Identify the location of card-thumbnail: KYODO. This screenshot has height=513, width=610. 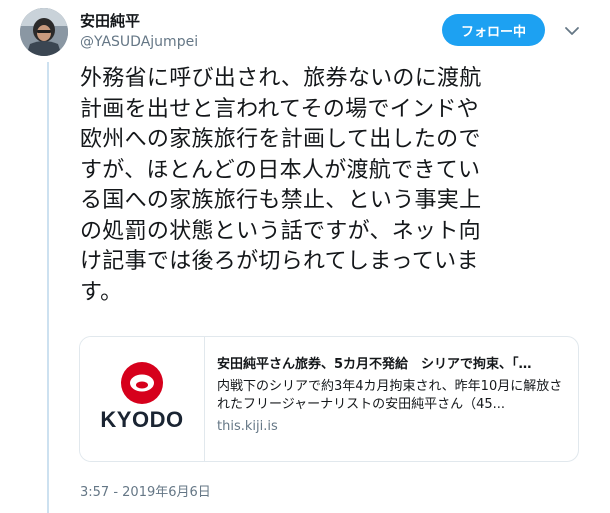
(142, 399).